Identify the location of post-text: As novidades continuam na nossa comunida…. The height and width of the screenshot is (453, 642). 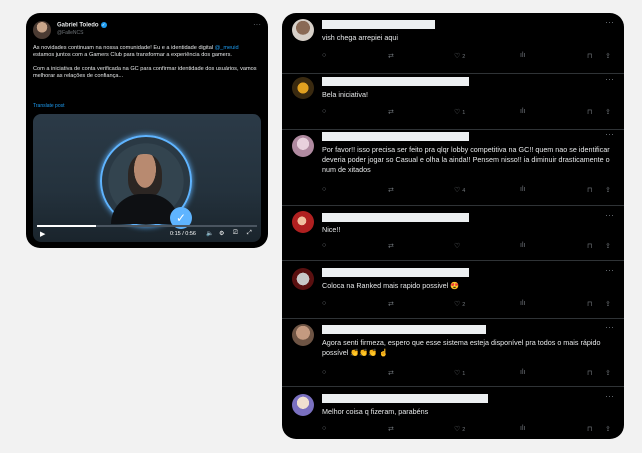
(147, 66).